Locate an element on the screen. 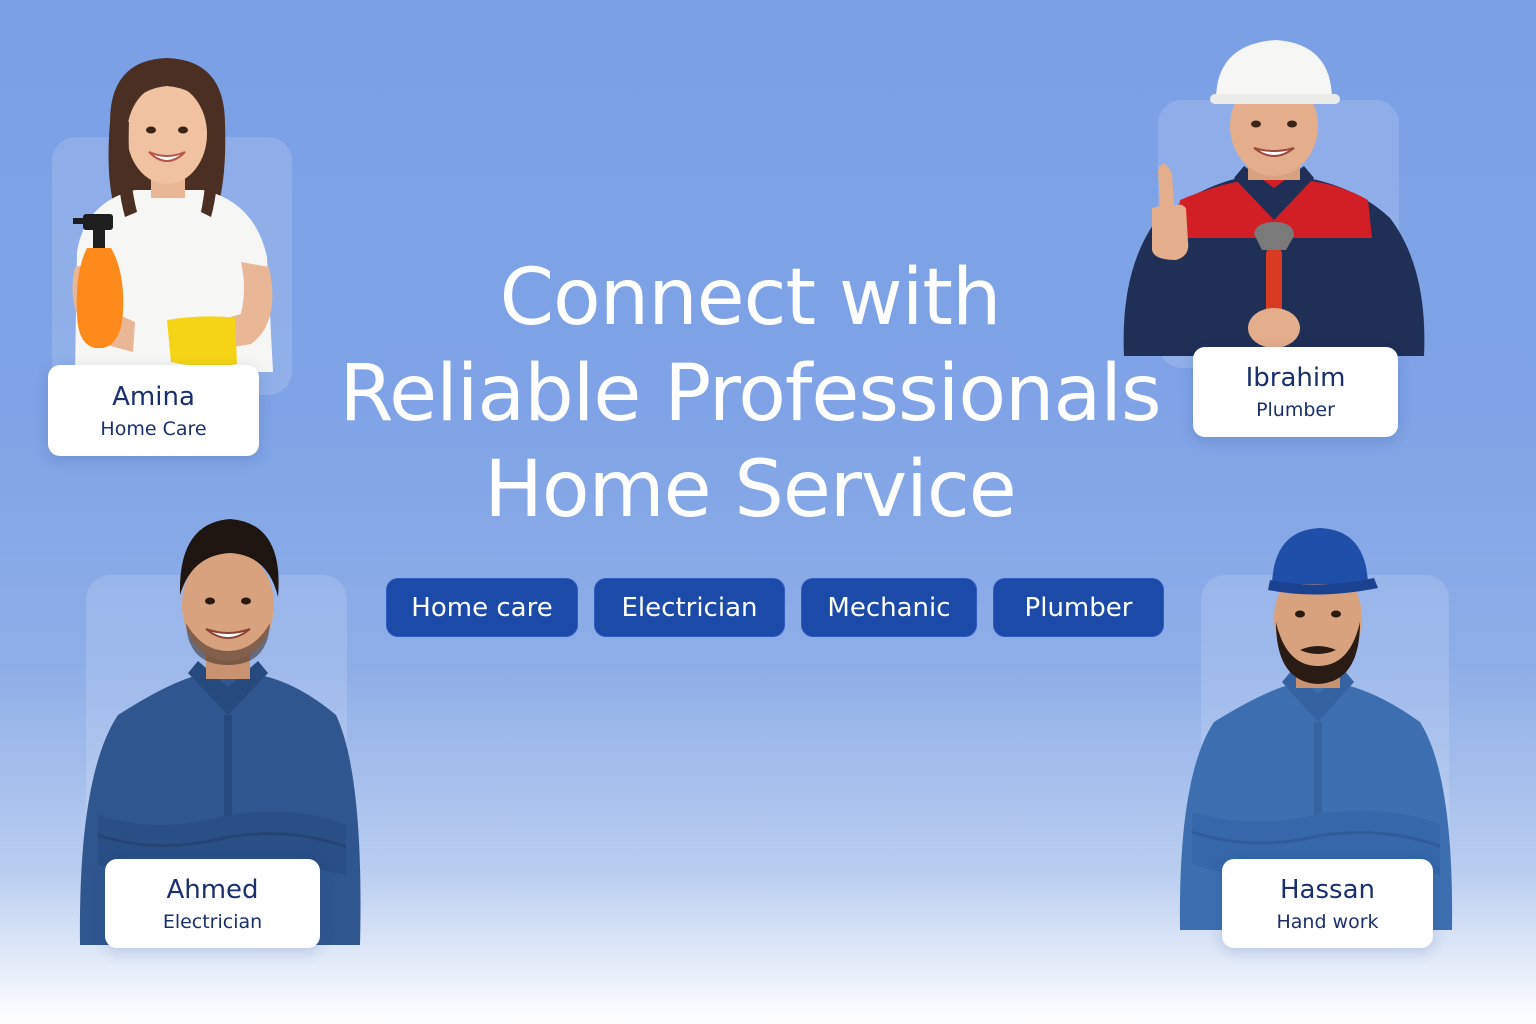  chip-plumber: Plumber is located at coordinates (1078, 607).